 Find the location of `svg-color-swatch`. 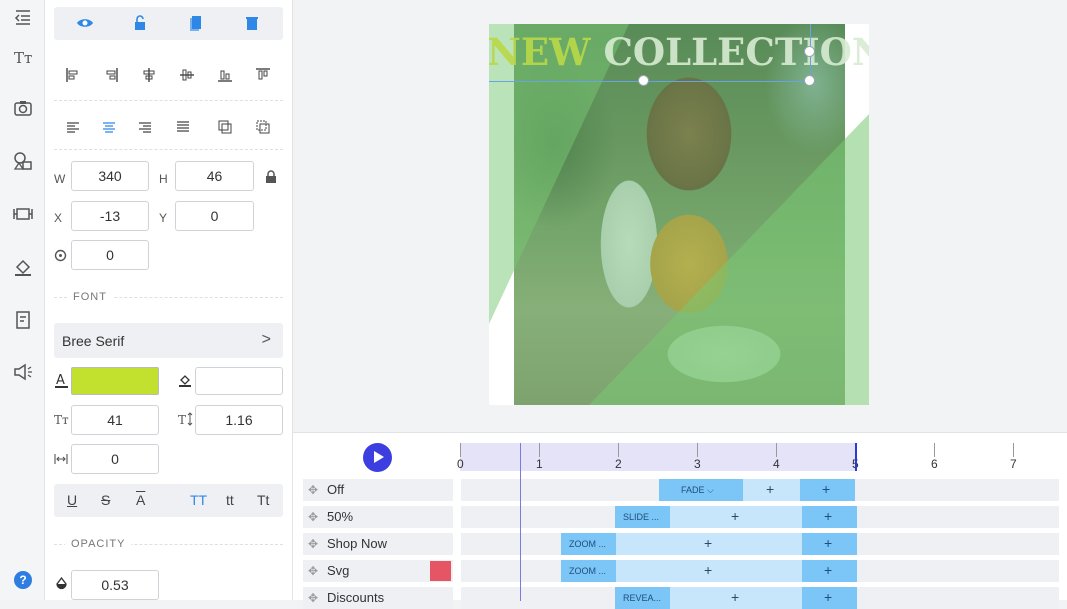

svg-color-swatch is located at coordinates (440, 571).